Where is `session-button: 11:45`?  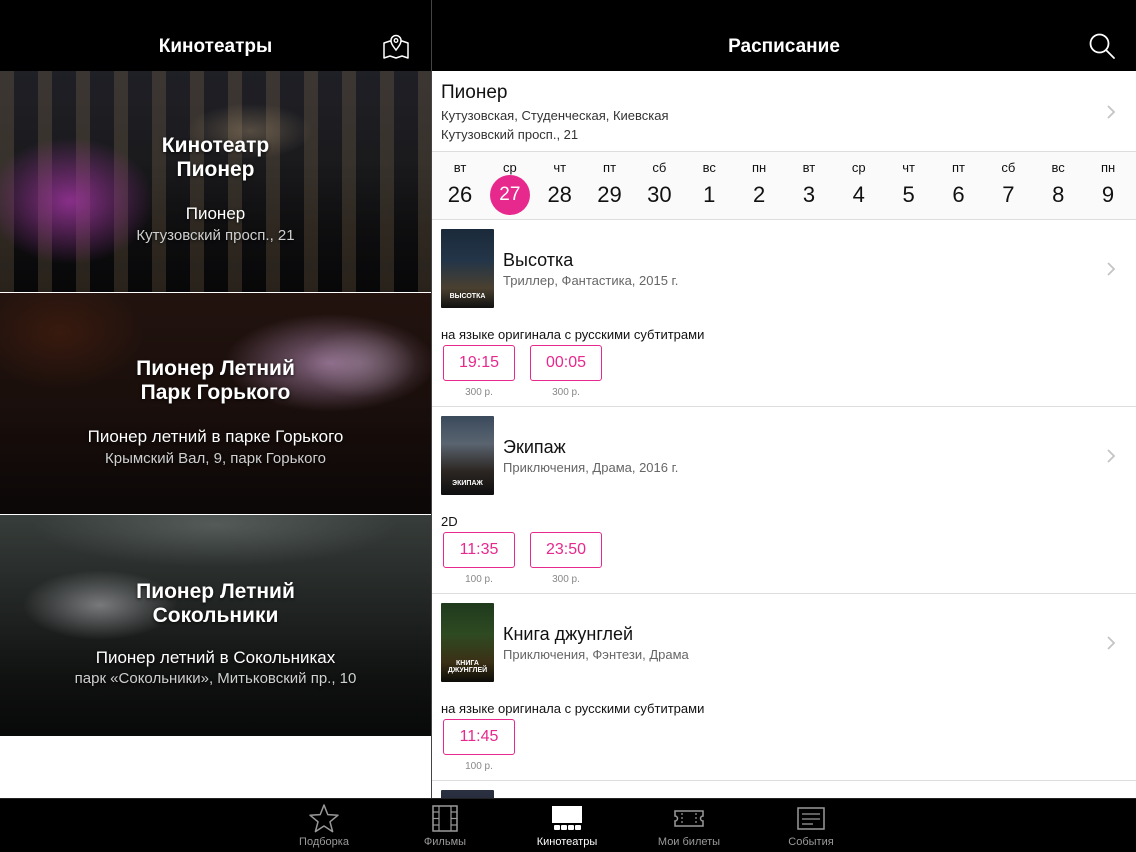 session-button: 11:45 is located at coordinates (479, 737).